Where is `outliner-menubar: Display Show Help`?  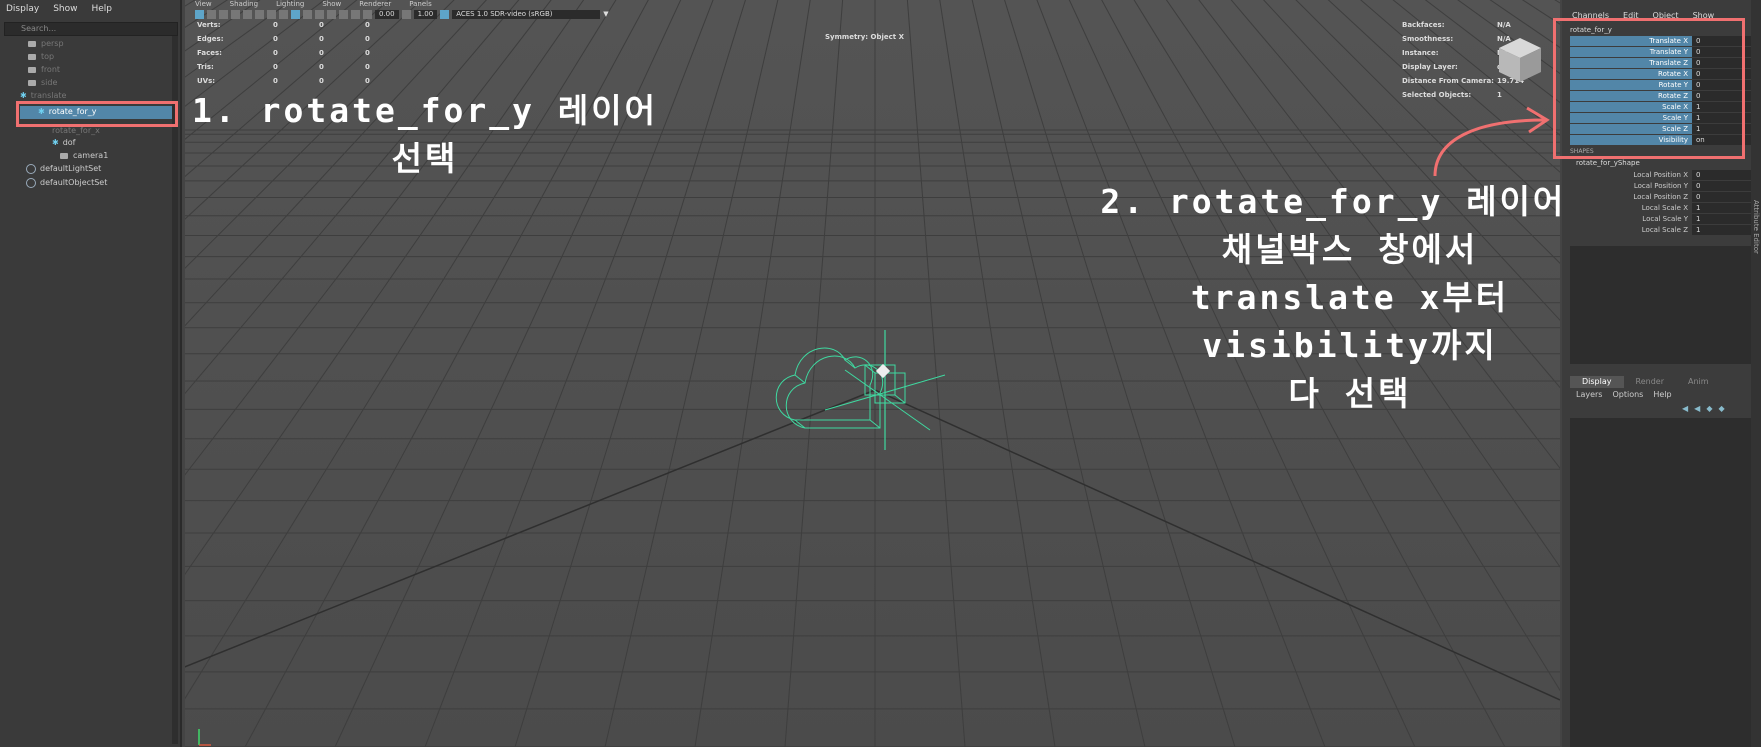 outliner-menubar: Display Show Help is located at coordinates (56, 11).